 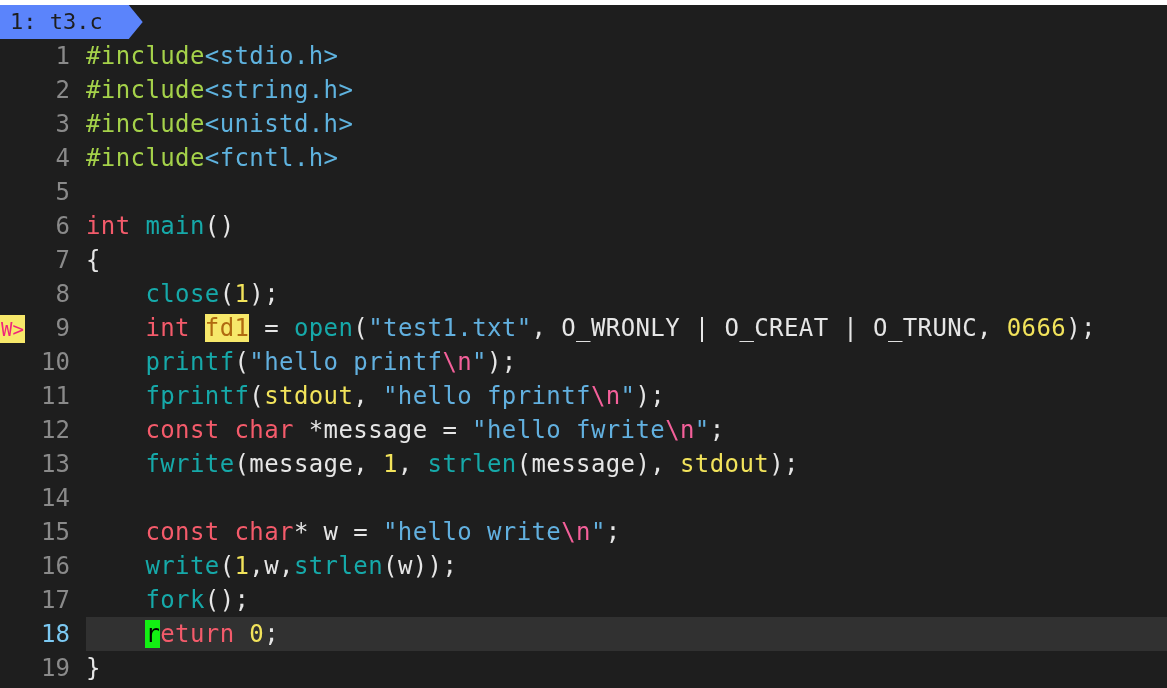 What do you see at coordinates (55, 668) in the screenshot?
I see `line-number: 19` at bounding box center [55, 668].